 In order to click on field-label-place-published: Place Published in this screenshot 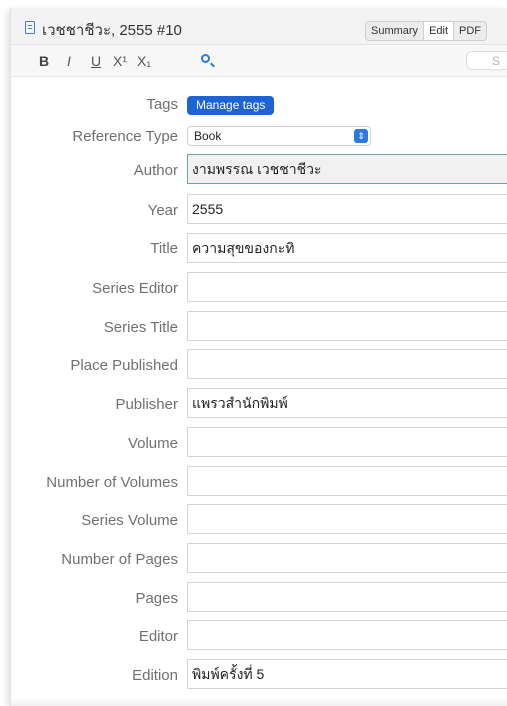, I will do `click(124, 365)`.